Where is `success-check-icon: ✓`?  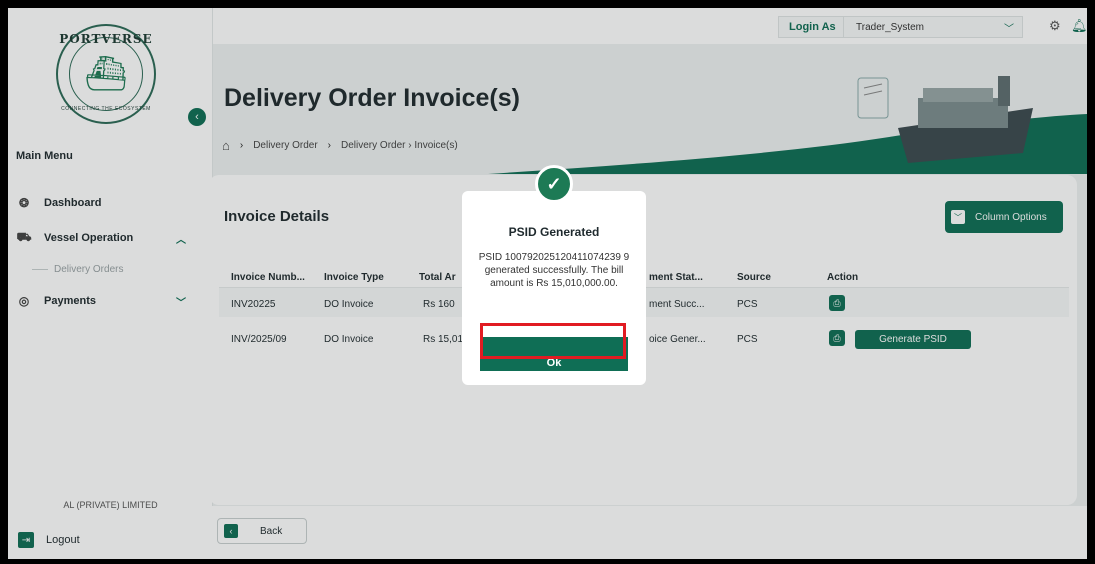 success-check-icon: ✓ is located at coordinates (554, 184).